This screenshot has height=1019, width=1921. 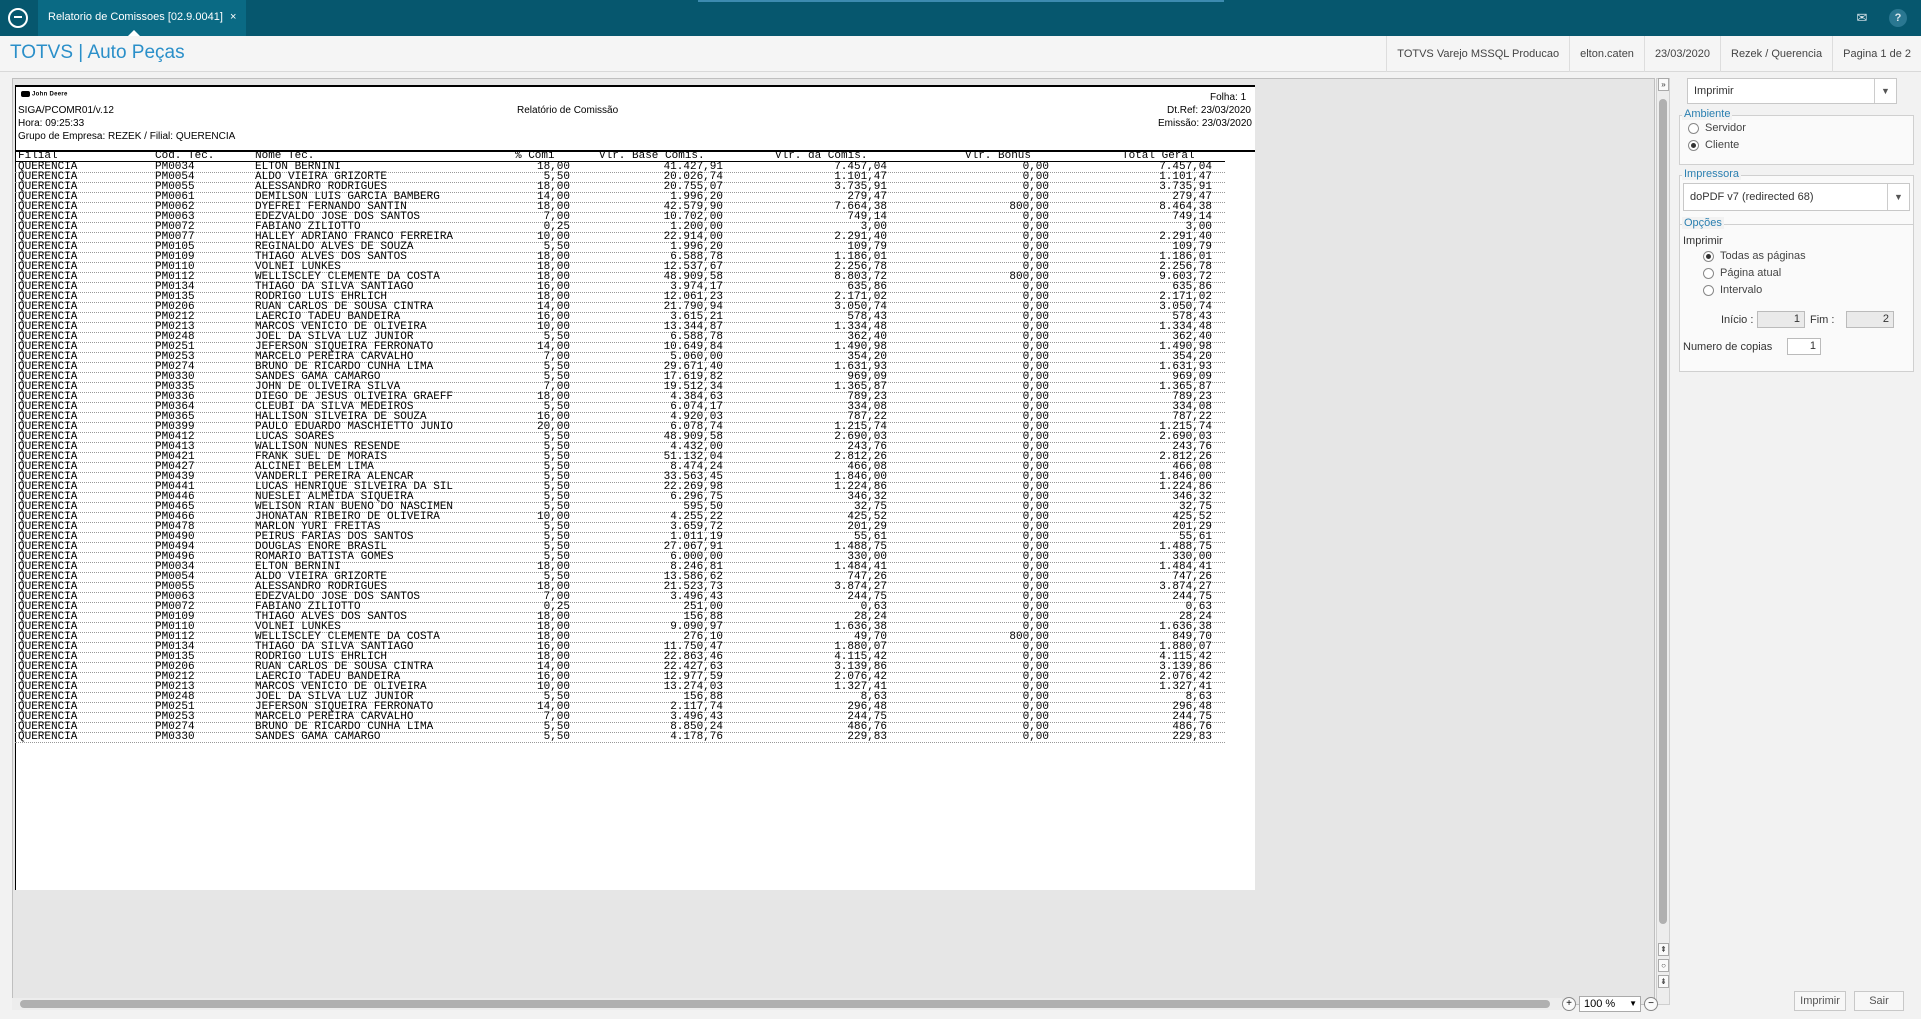 What do you see at coordinates (1703, 223) in the screenshot?
I see `opcoes-title: Opções` at bounding box center [1703, 223].